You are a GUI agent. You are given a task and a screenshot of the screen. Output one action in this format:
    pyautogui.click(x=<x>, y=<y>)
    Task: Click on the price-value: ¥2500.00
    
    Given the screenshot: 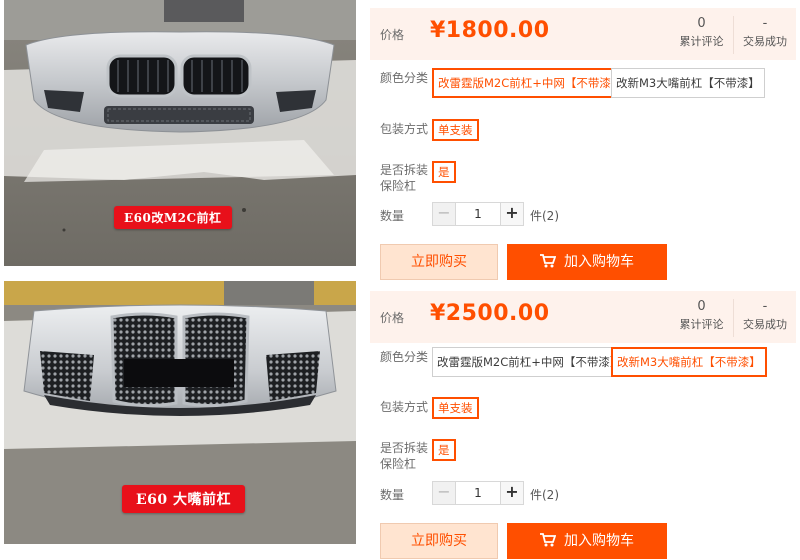 What is the action you would take?
    pyautogui.click(x=490, y=313)
    